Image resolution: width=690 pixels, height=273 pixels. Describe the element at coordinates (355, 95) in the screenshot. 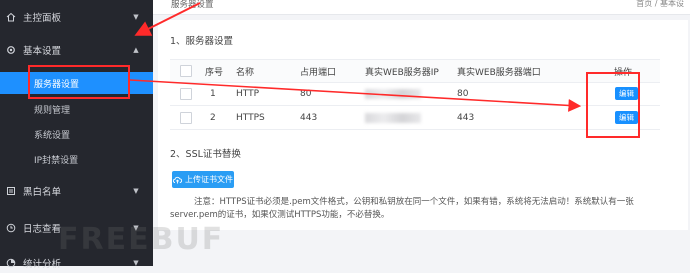

I see `annotation-arrow-edit` at that location.